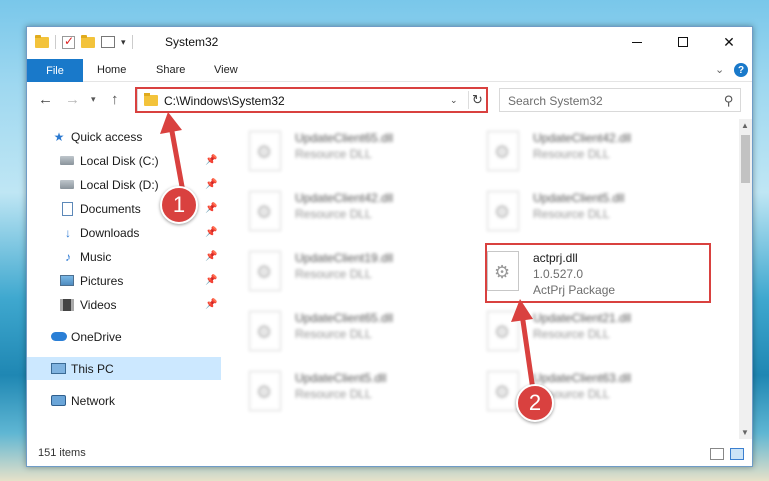 The width and height of the screenshot is (769, 481). I want to click on minimize-icon, so click(637, 42).